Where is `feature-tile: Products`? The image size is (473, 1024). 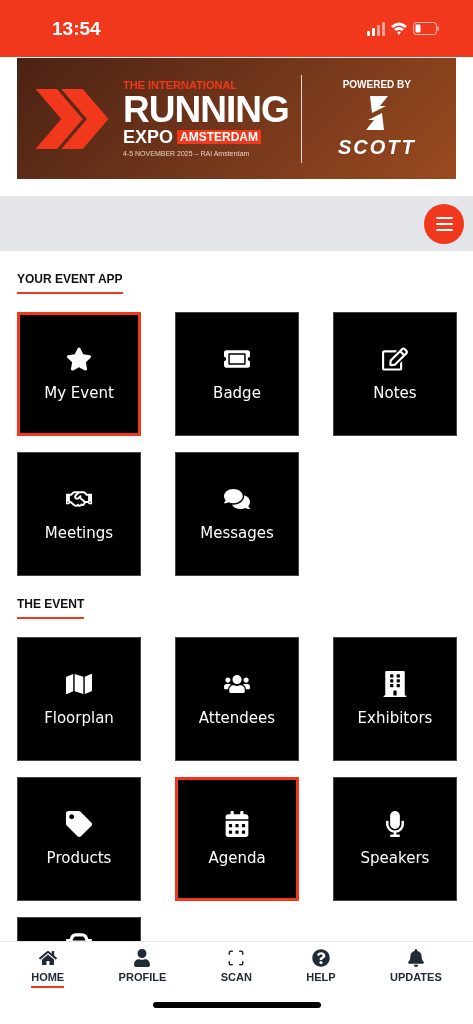
feature-tile: Products is located at coordinates (79, 839).